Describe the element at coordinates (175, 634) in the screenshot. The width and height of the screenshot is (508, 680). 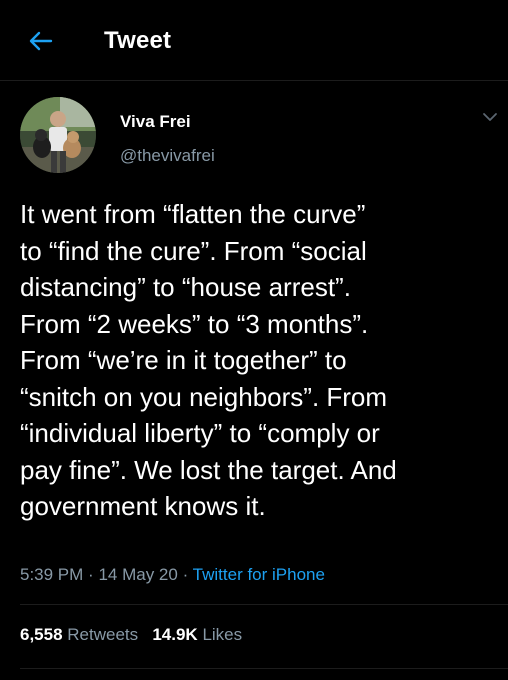
I see `likes-count: 14.9K` at that location.